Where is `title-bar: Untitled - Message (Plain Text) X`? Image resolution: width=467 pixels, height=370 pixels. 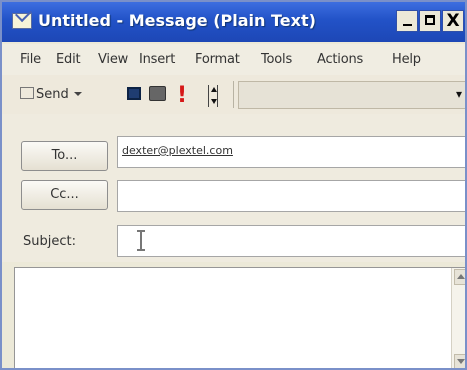
title-bar: Untitled - Message (Plain Text) X is located at coordinates (233, 22).